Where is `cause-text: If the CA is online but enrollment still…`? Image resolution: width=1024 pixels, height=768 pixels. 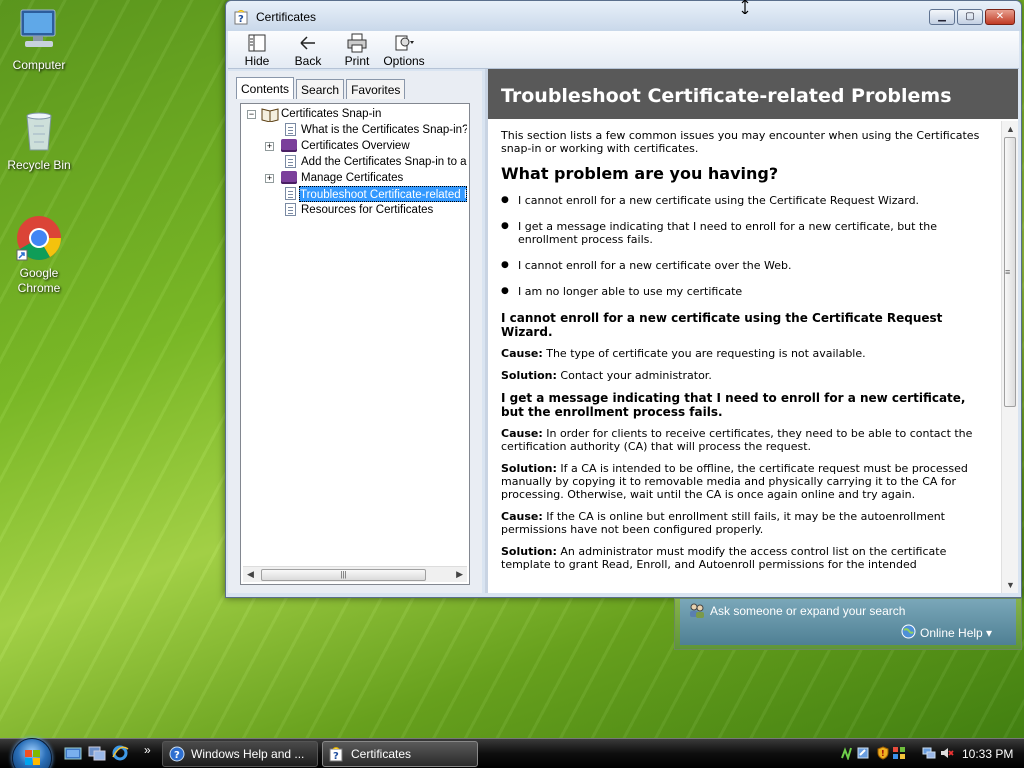
cause-text: If the CA is online but enrollment still… is located at coordinates (723, 523).